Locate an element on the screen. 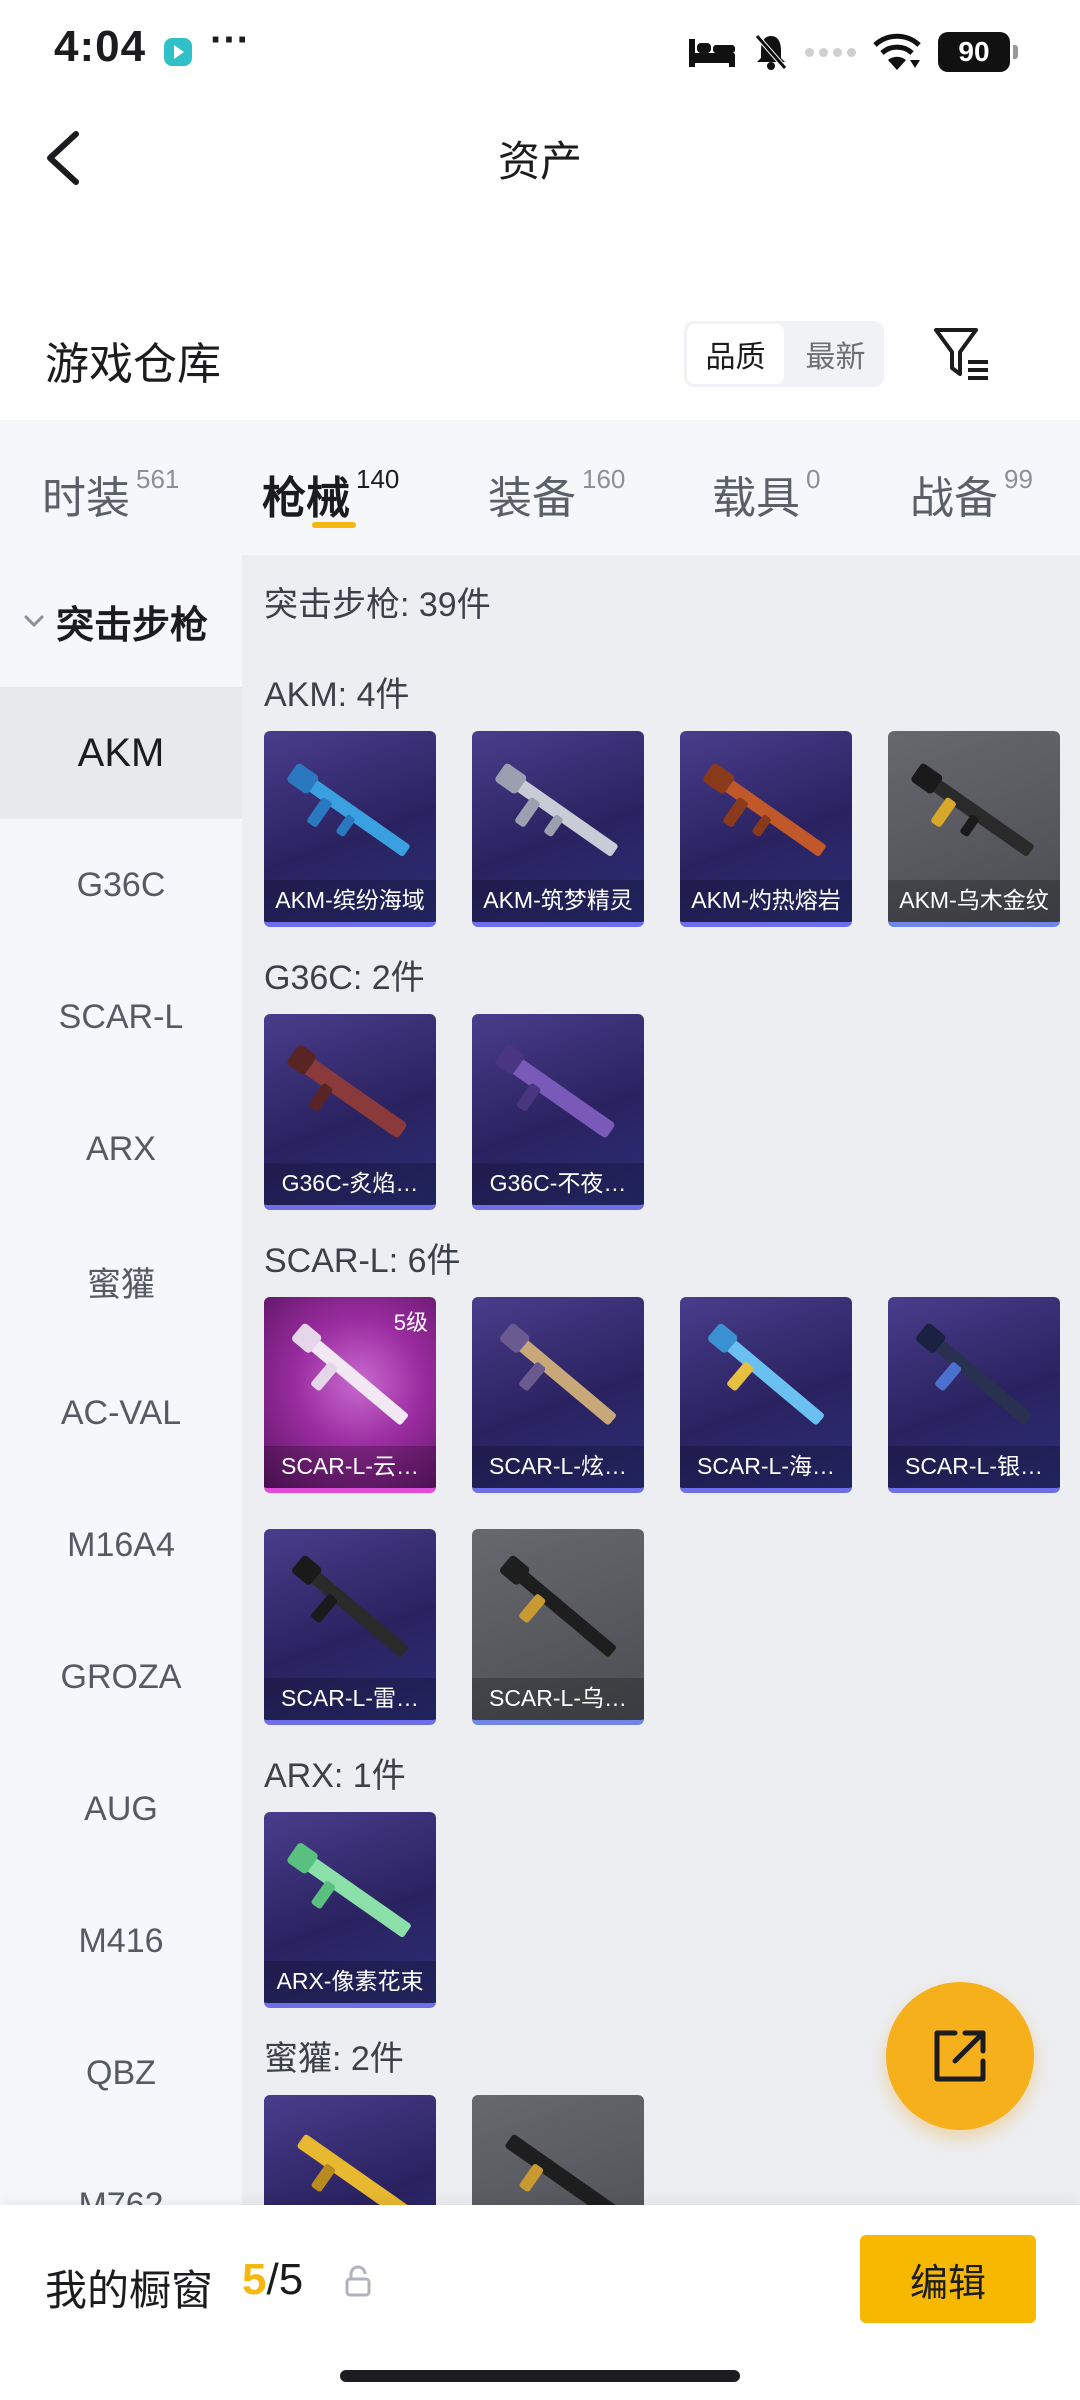 The height and width of the screenshot is (2400, 1080). sidebar-item-m416: M416 is located at coordinates (121, 1941).